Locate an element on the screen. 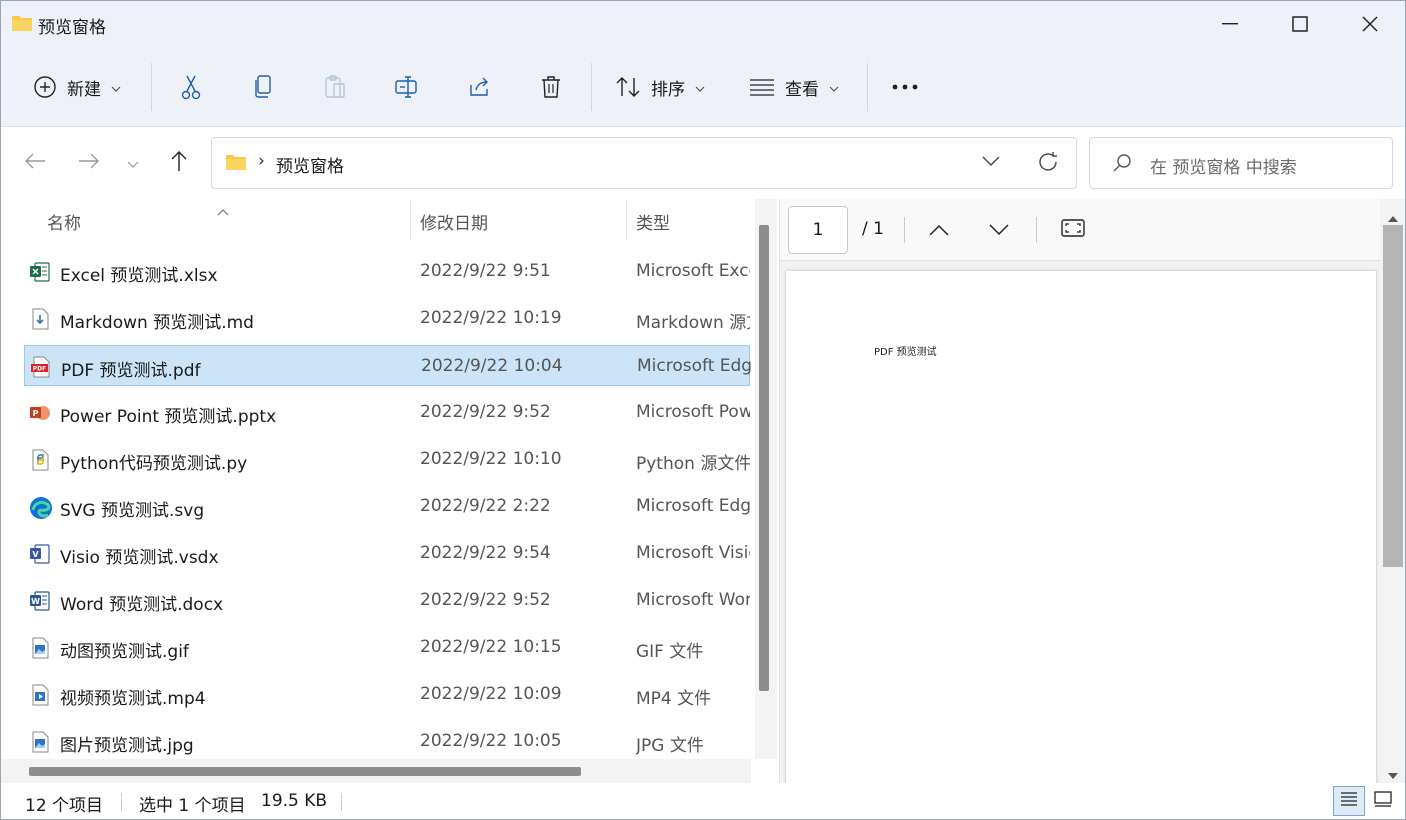 This screenshot has height=820, width=1406. file-list-scrollbar is located at coordinates (766, 479).